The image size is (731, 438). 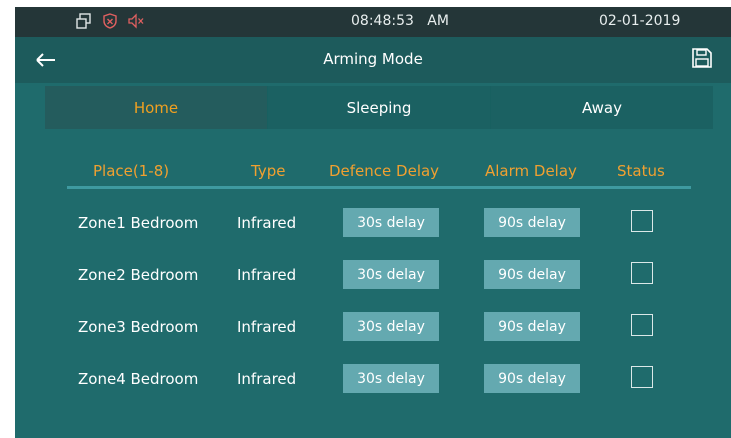 I want to click on shield-icon, so click(x=110, y=21).